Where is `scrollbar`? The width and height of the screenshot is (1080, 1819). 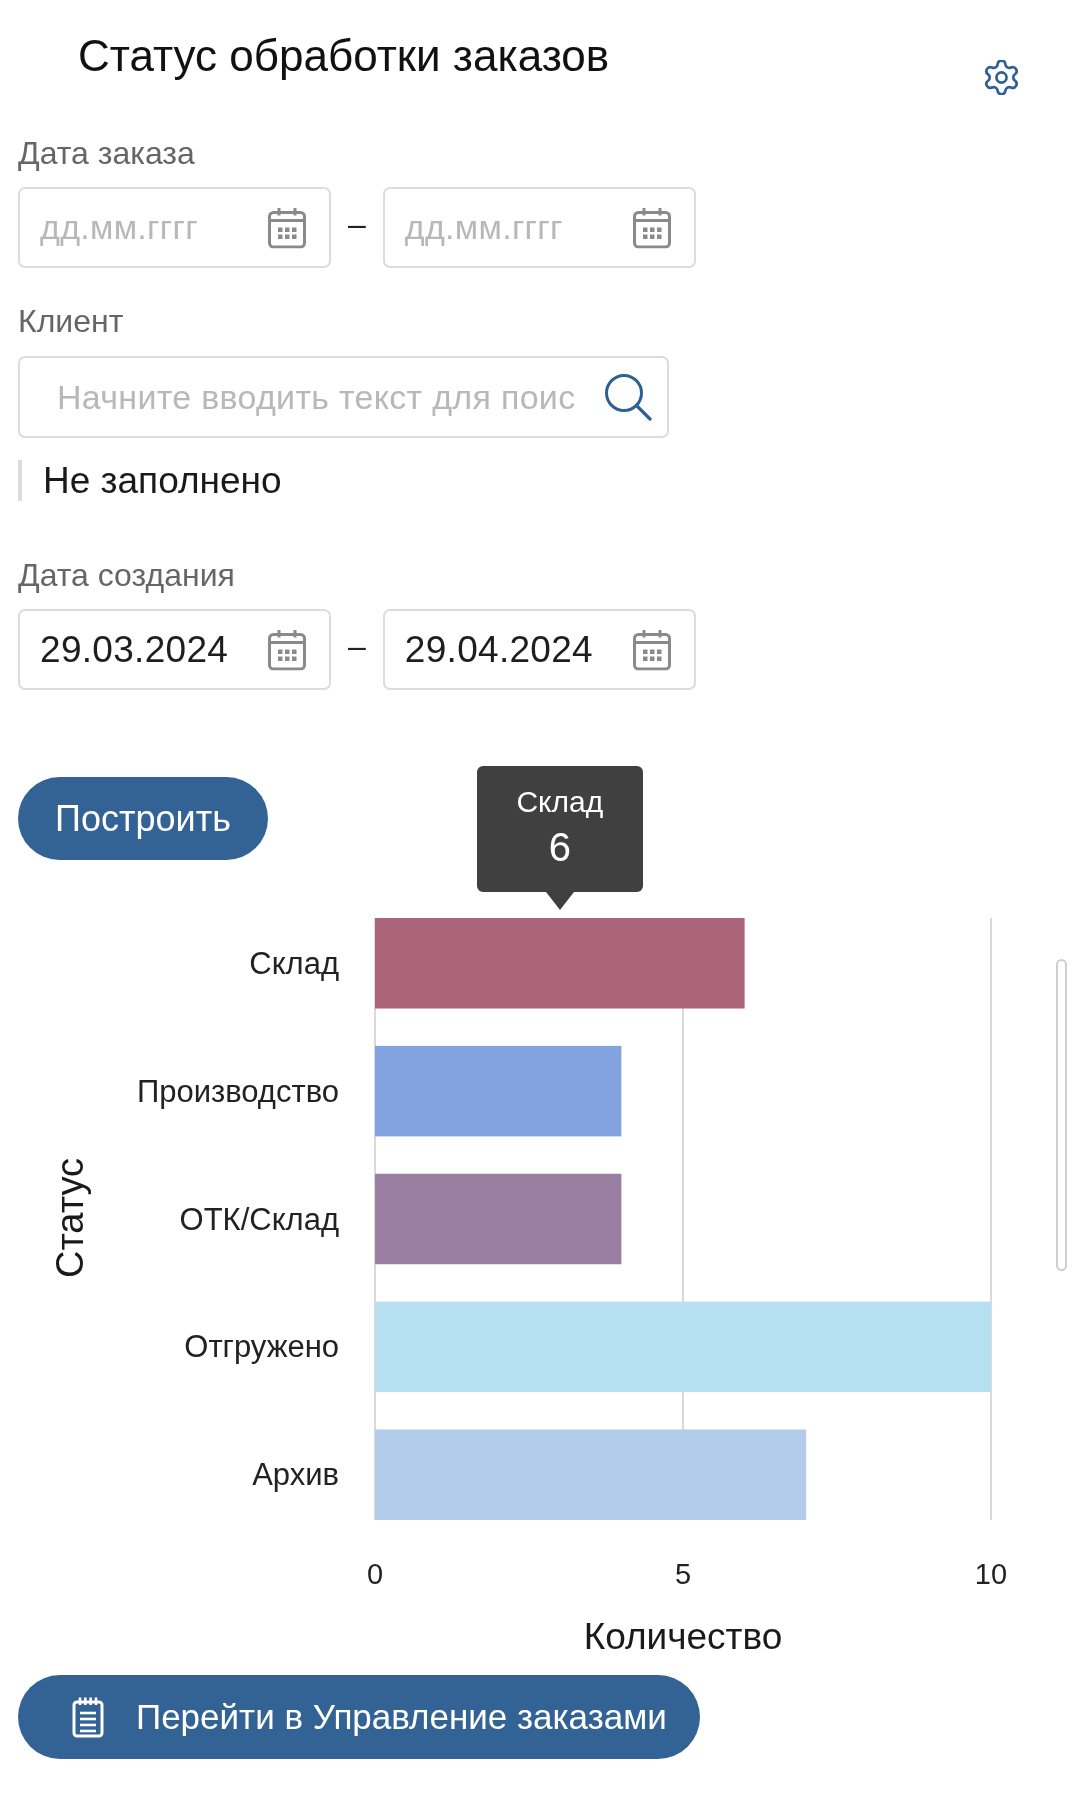 scrollbar is located at coordinates (1061, 1115).